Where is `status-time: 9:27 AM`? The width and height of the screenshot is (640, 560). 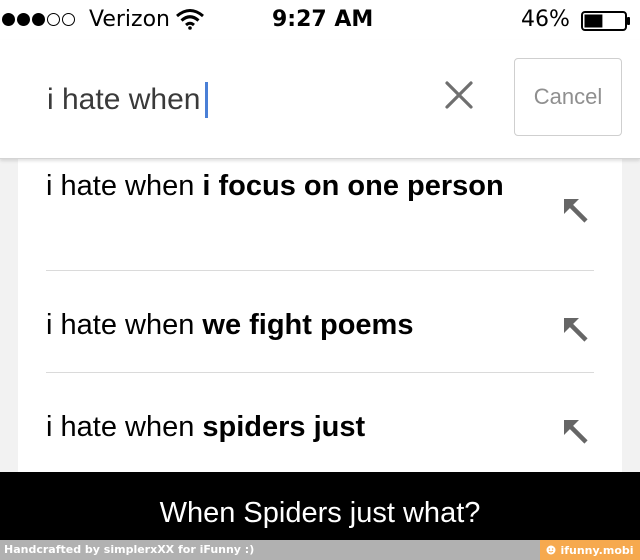
status-time: 9:27 AM is located at coordinates (323, 19).